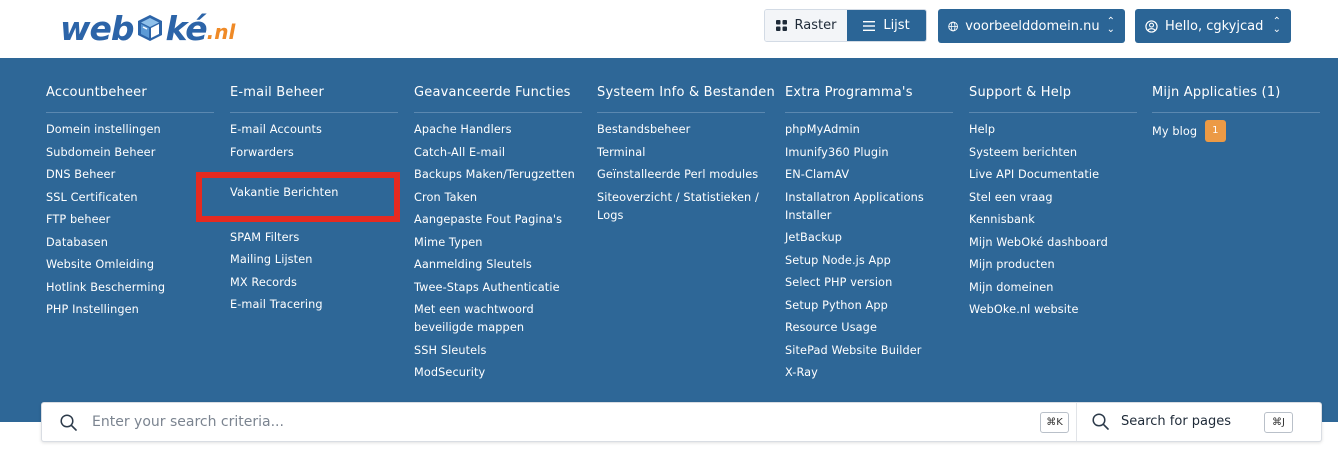  Describe the element at coordinates (1055, 175) in the screenshot. I see `menu-item: Live API Documentatie` at that location.